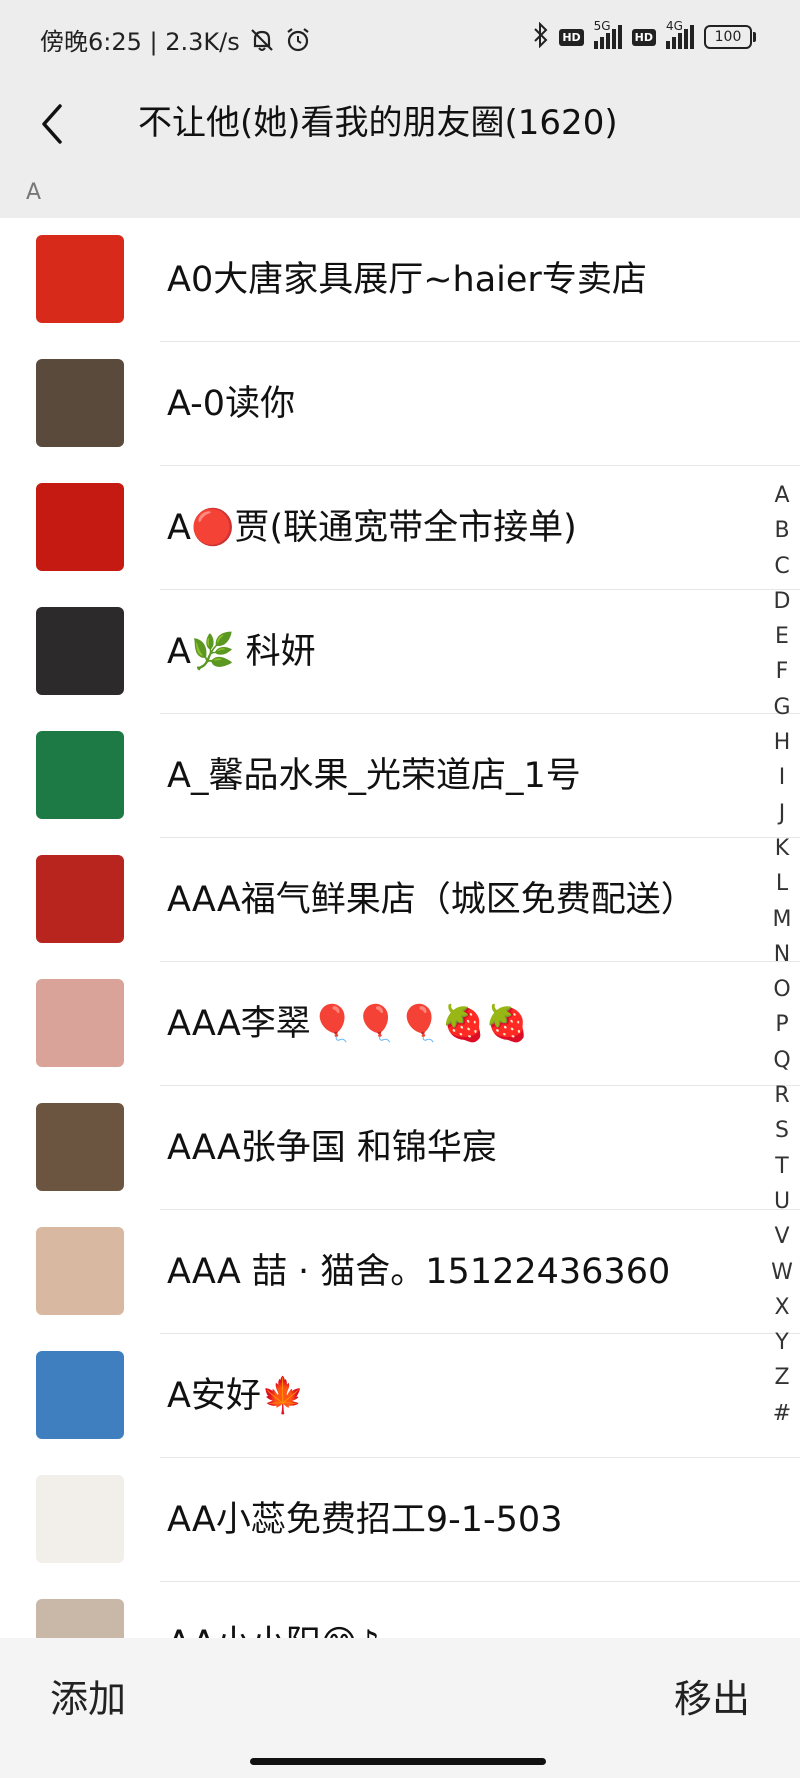 The width and height of the screenshot is (800, 1778). What do you see at coordinates (34, 192) in the screenshot?
I see `section-letter: A` at bounding box center [34, 192].